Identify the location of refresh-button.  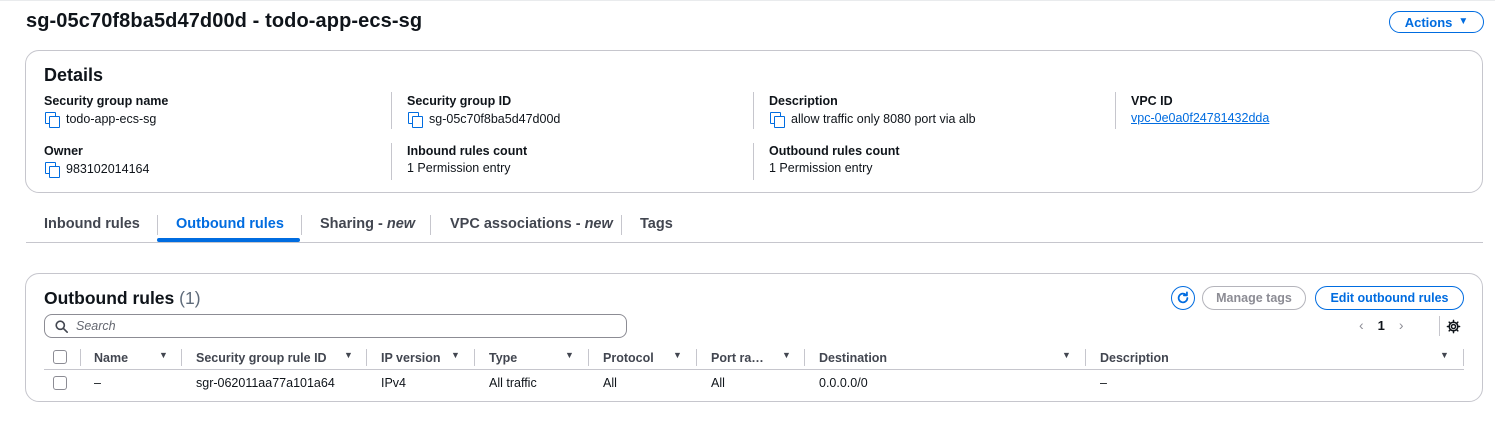
(1183, 298).